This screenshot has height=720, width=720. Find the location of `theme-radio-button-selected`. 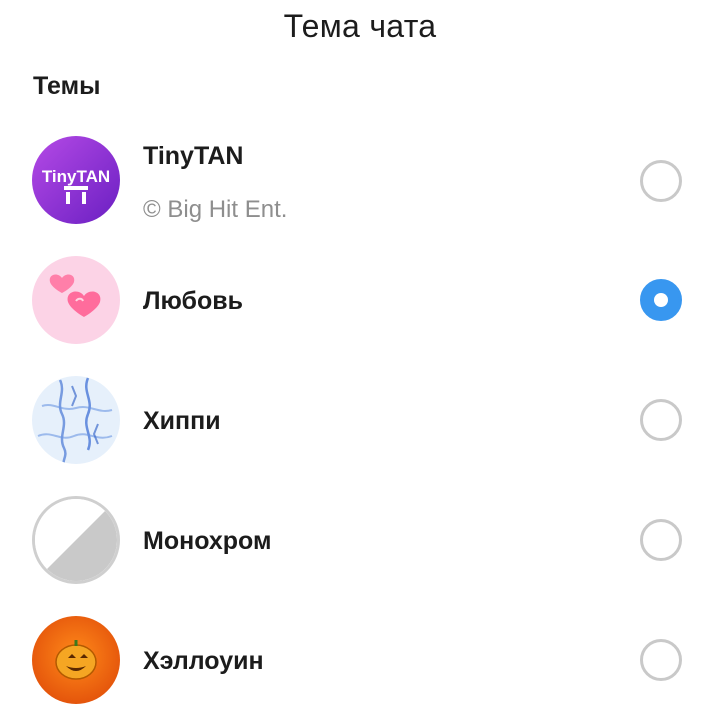

theme-radio-button-selected is located at coordinates (661, 300).